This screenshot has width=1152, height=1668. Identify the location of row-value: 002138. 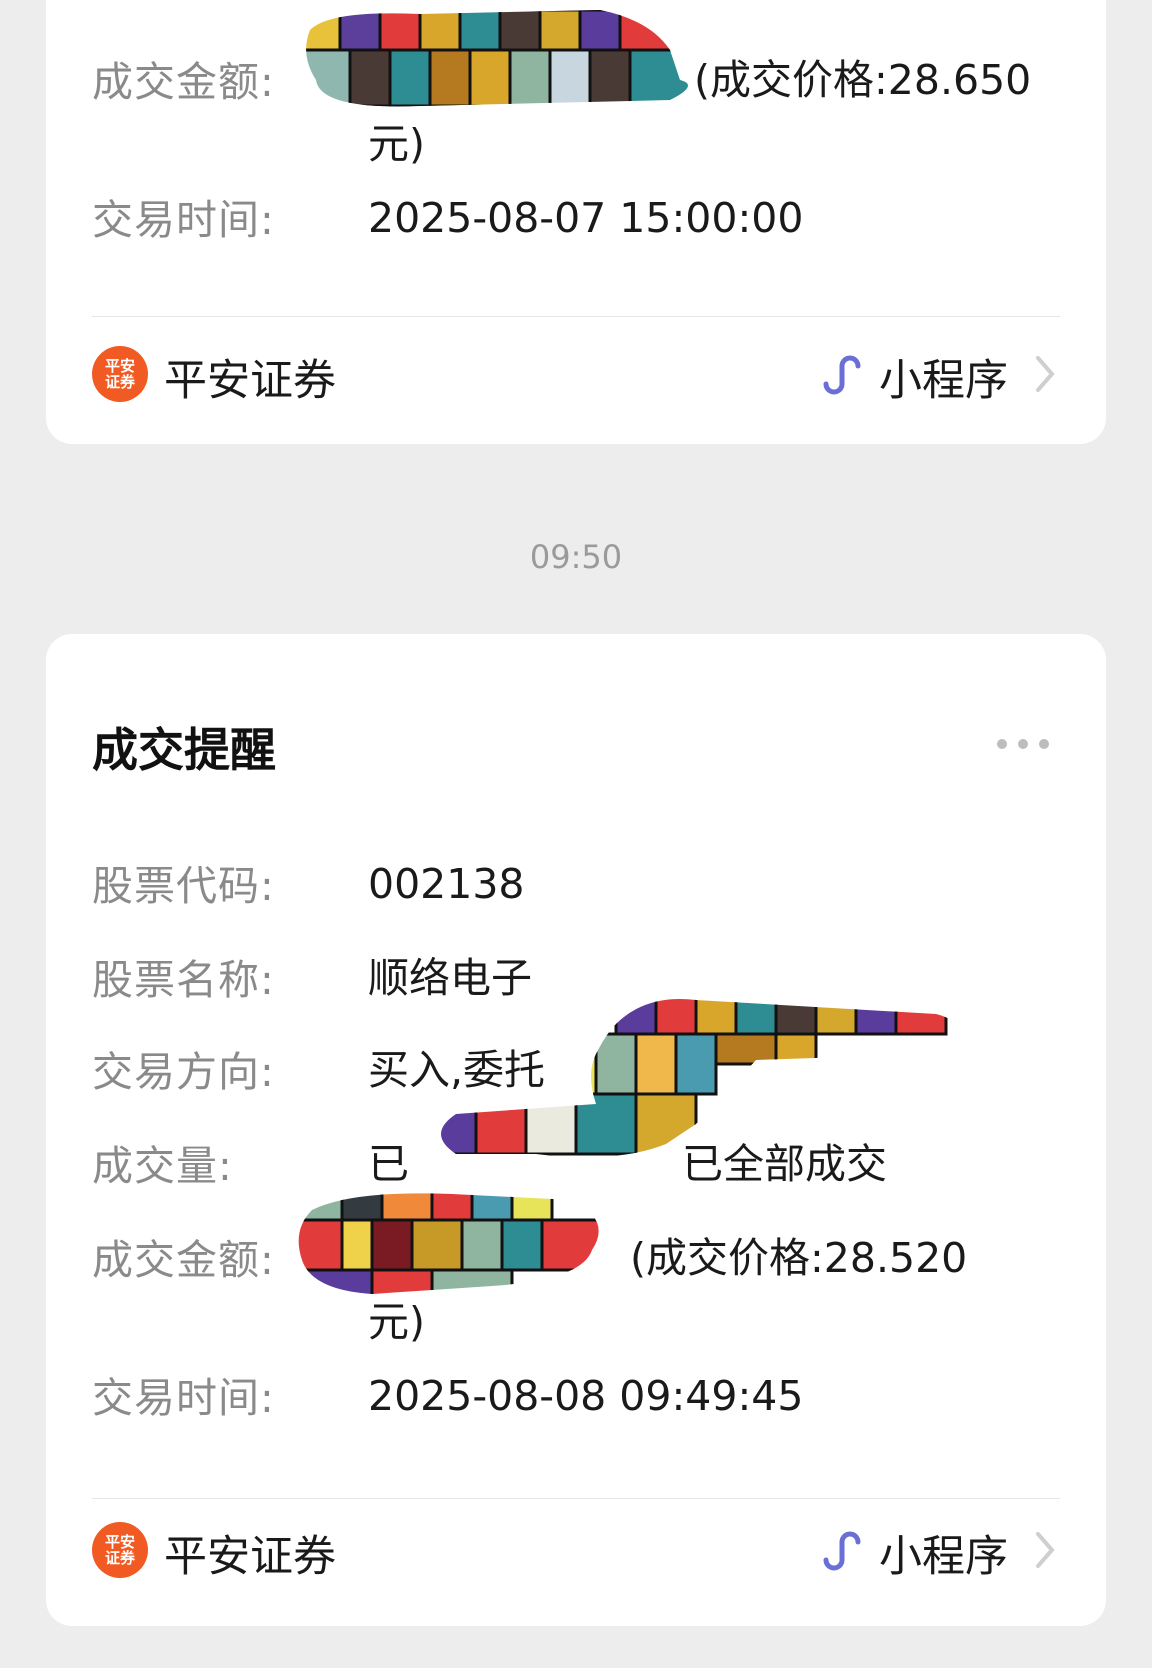
(446, 884).